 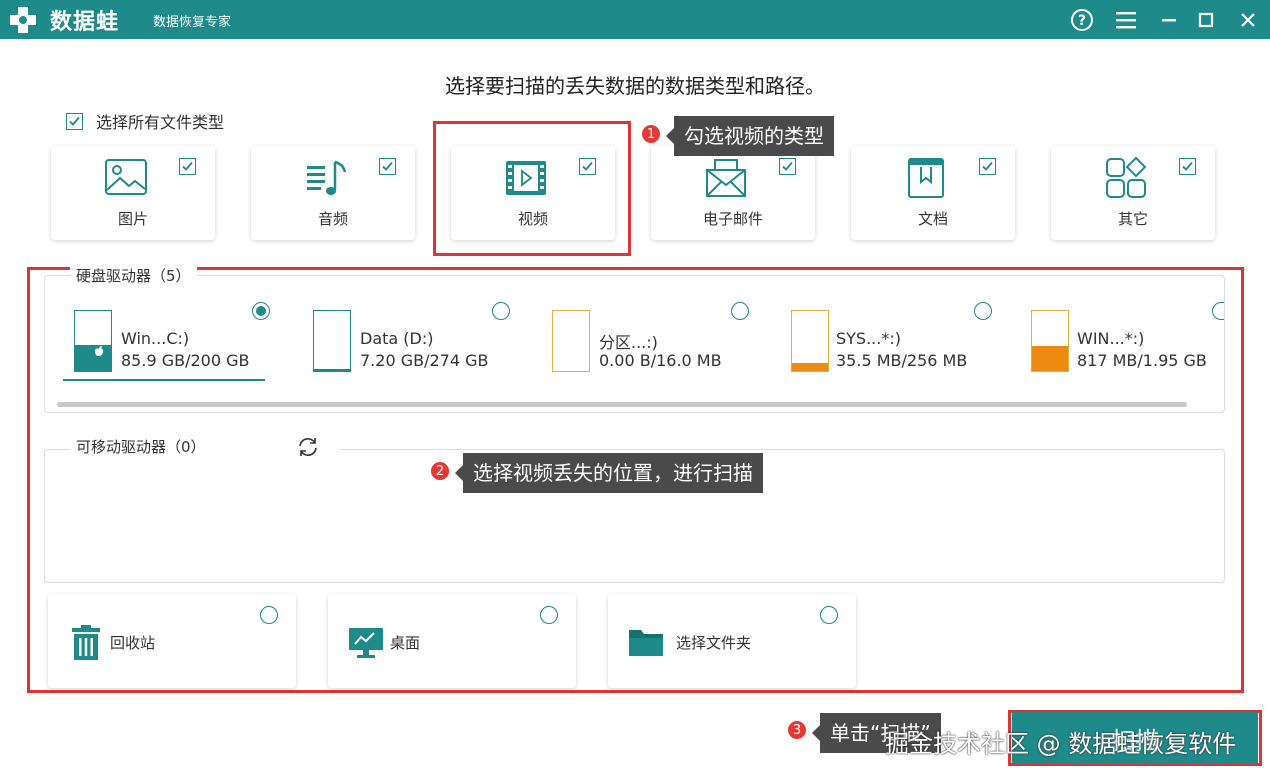 What do you see at coordinates (651, 134) in the screenshot?
I see `annotation-badge-1: 1` at bounding box center [651, 134].